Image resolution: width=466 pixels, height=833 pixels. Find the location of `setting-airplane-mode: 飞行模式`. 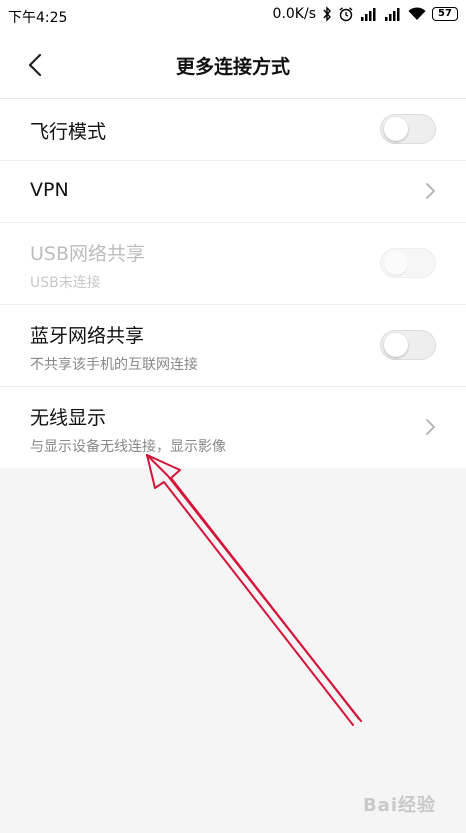

setting-airplane-mode: 飞行模式 is located at coordinates (233, 130).